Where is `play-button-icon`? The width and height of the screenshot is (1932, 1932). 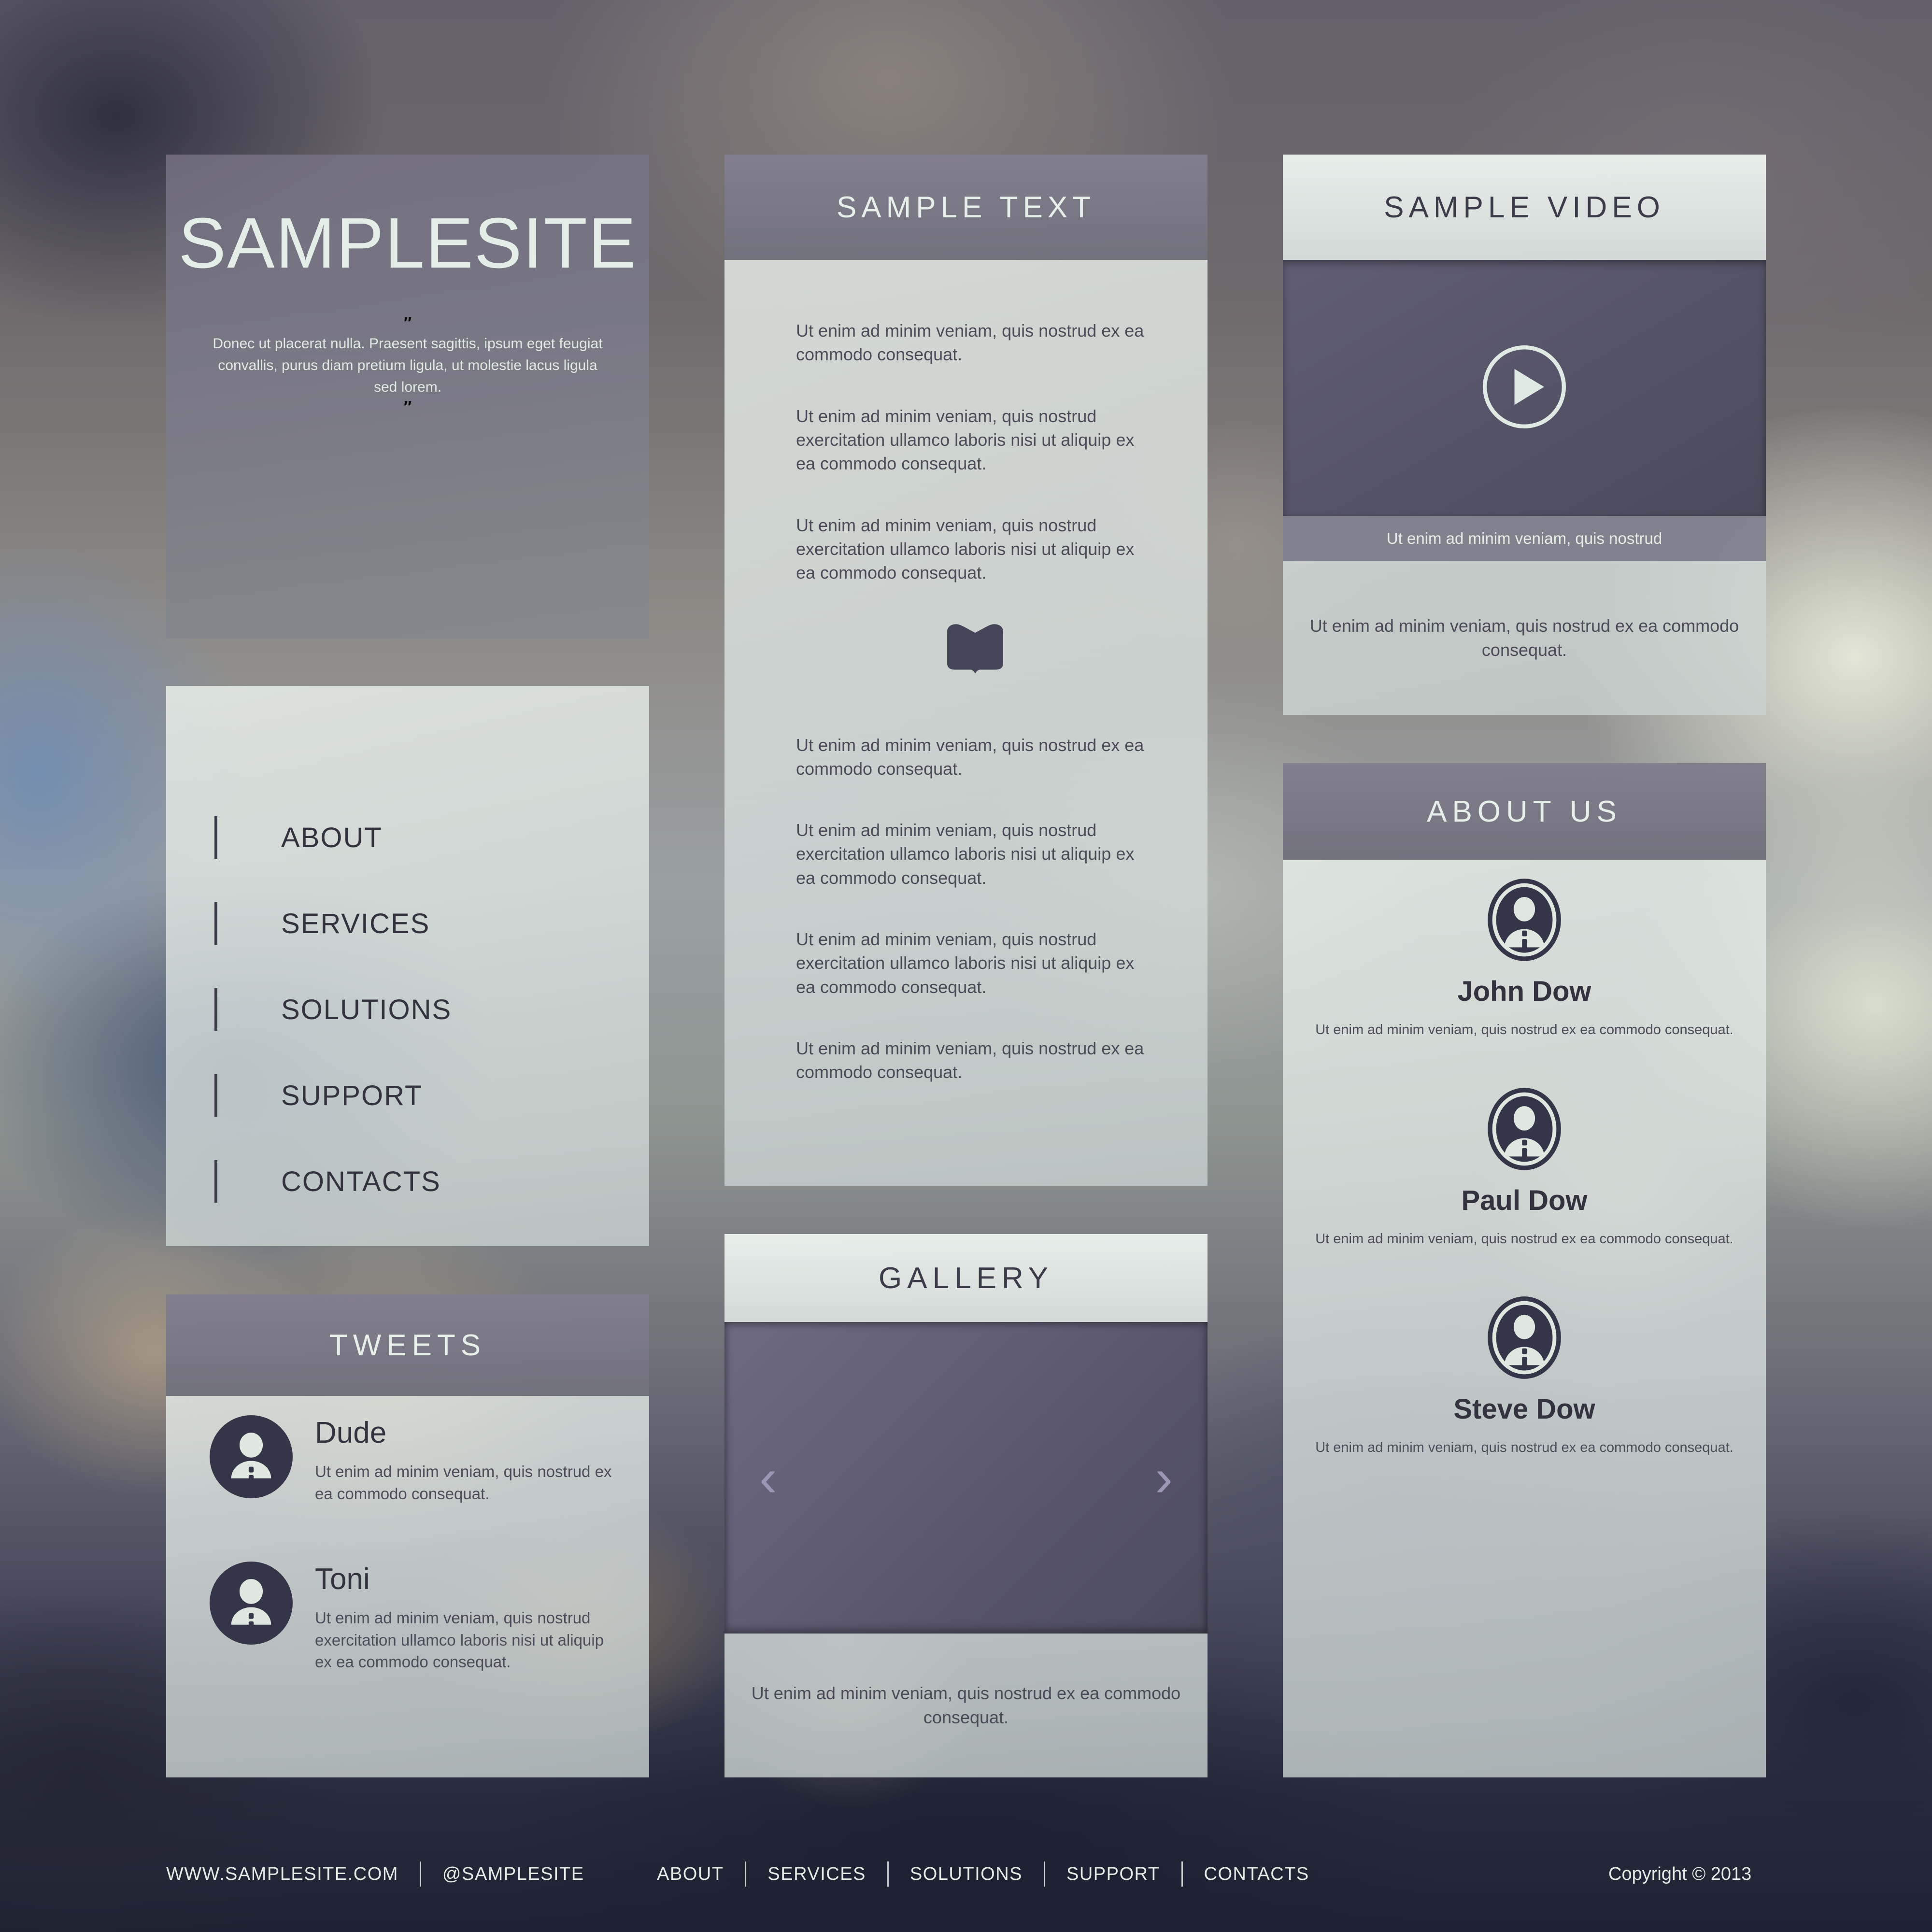 play-button-icon is located at coordinates (1524, 388).